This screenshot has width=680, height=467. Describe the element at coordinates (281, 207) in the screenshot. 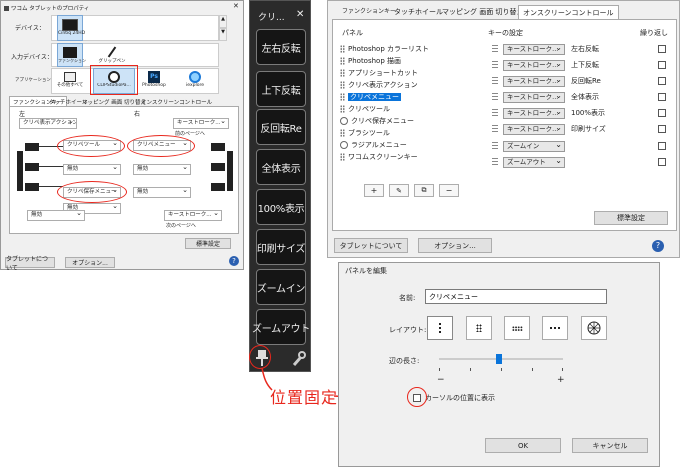

I see `toolbar-button-5: 100%表示` at that location.